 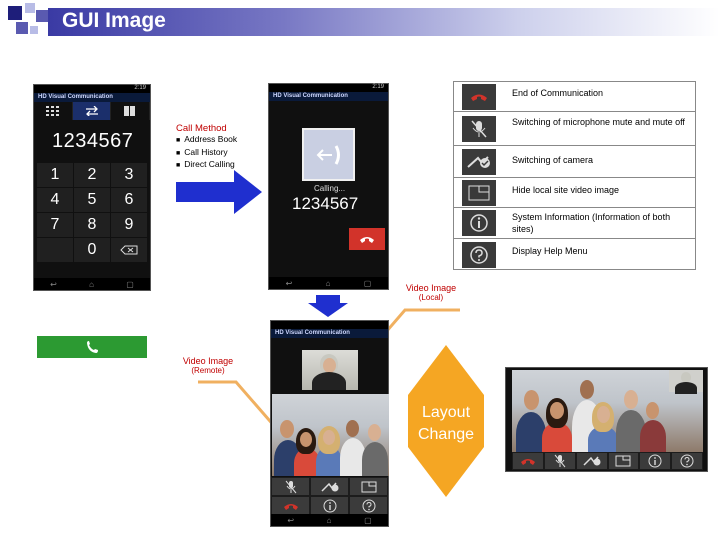 What do you see at coordinates (329, 325) in the screenshot?
I see `status-bar` at bounding box center [329, 325].